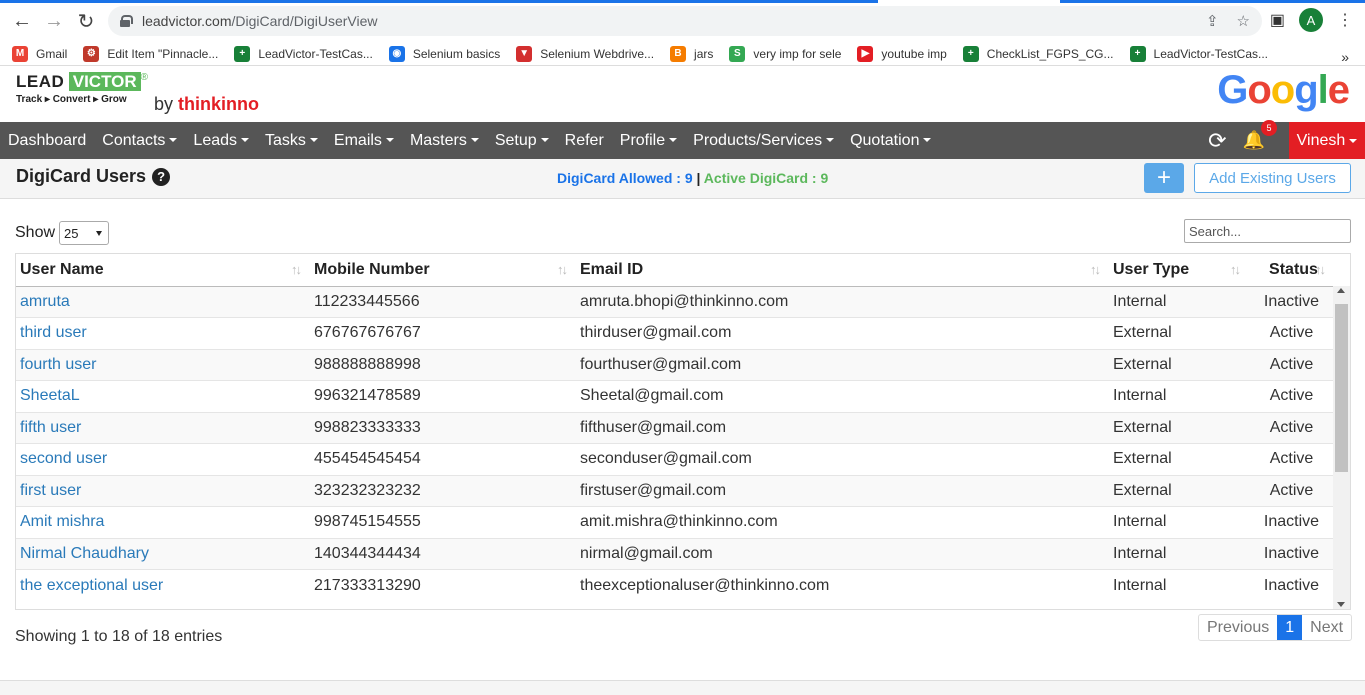 Image resolution: width=1365 pixels, height=695 pixels. What do you see at coordinates (1179, 585) in the screenshot?
I see `user-type-cell: Internal` at bounding box center [1179, 585].